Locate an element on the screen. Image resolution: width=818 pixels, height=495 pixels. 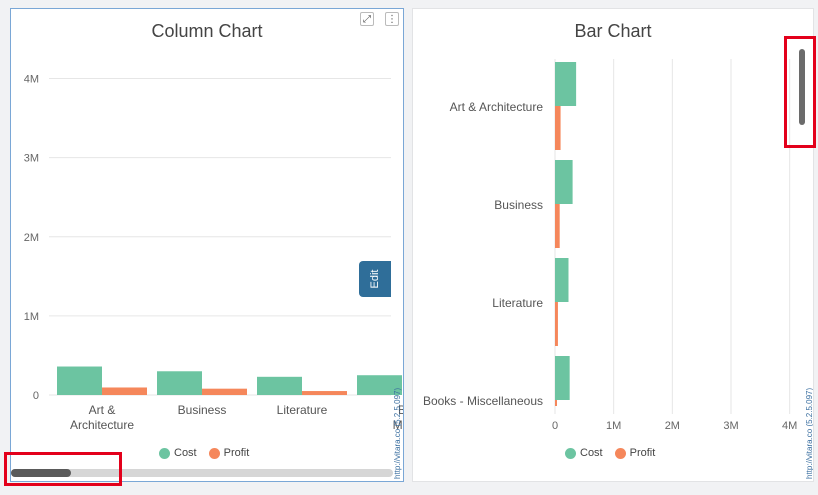
edit-button: Edit is located at coordinates (375, 279).